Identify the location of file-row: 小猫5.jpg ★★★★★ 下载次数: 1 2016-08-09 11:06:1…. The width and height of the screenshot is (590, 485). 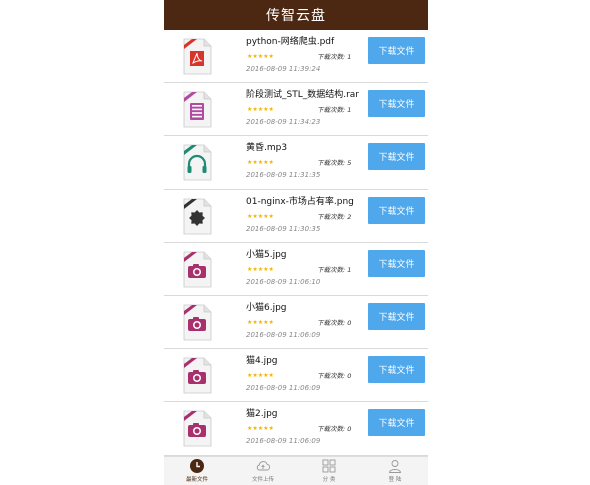
(296, 269).